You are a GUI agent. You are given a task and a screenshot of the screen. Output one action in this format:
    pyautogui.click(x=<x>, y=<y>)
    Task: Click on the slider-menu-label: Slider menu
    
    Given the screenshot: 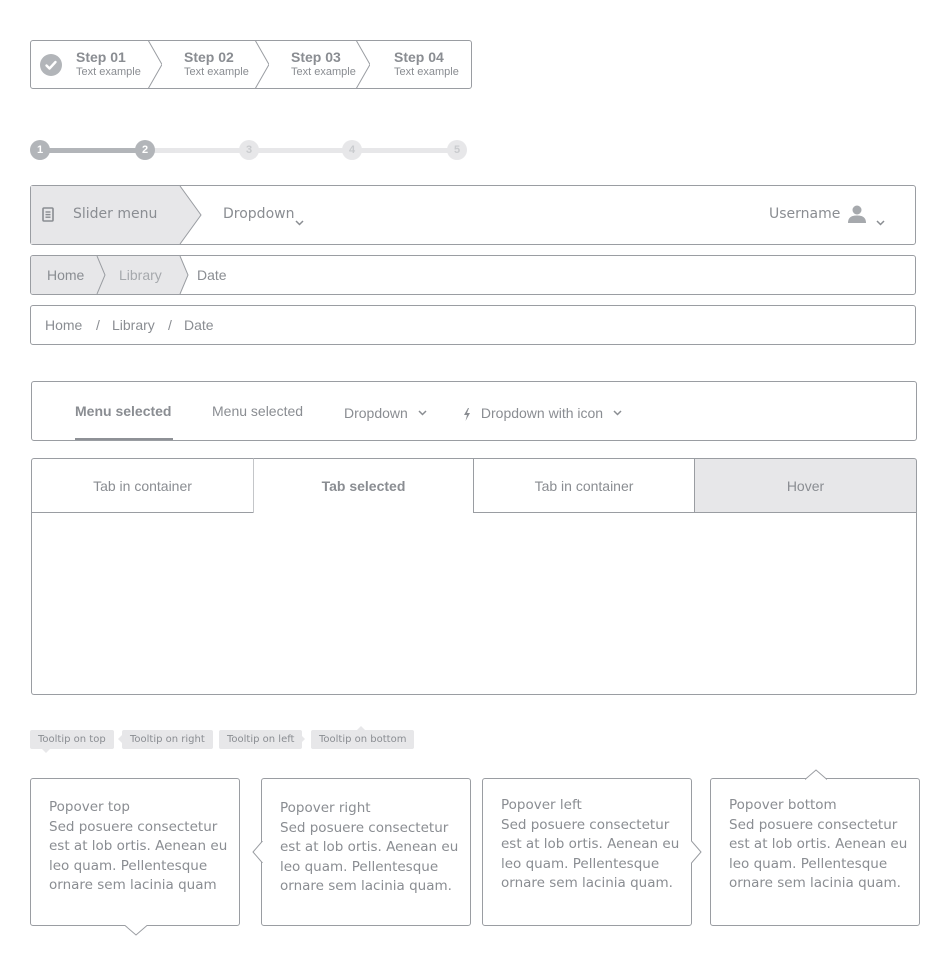 What is the action you would take?
    pyautogui.click(x=115, y=214)
    